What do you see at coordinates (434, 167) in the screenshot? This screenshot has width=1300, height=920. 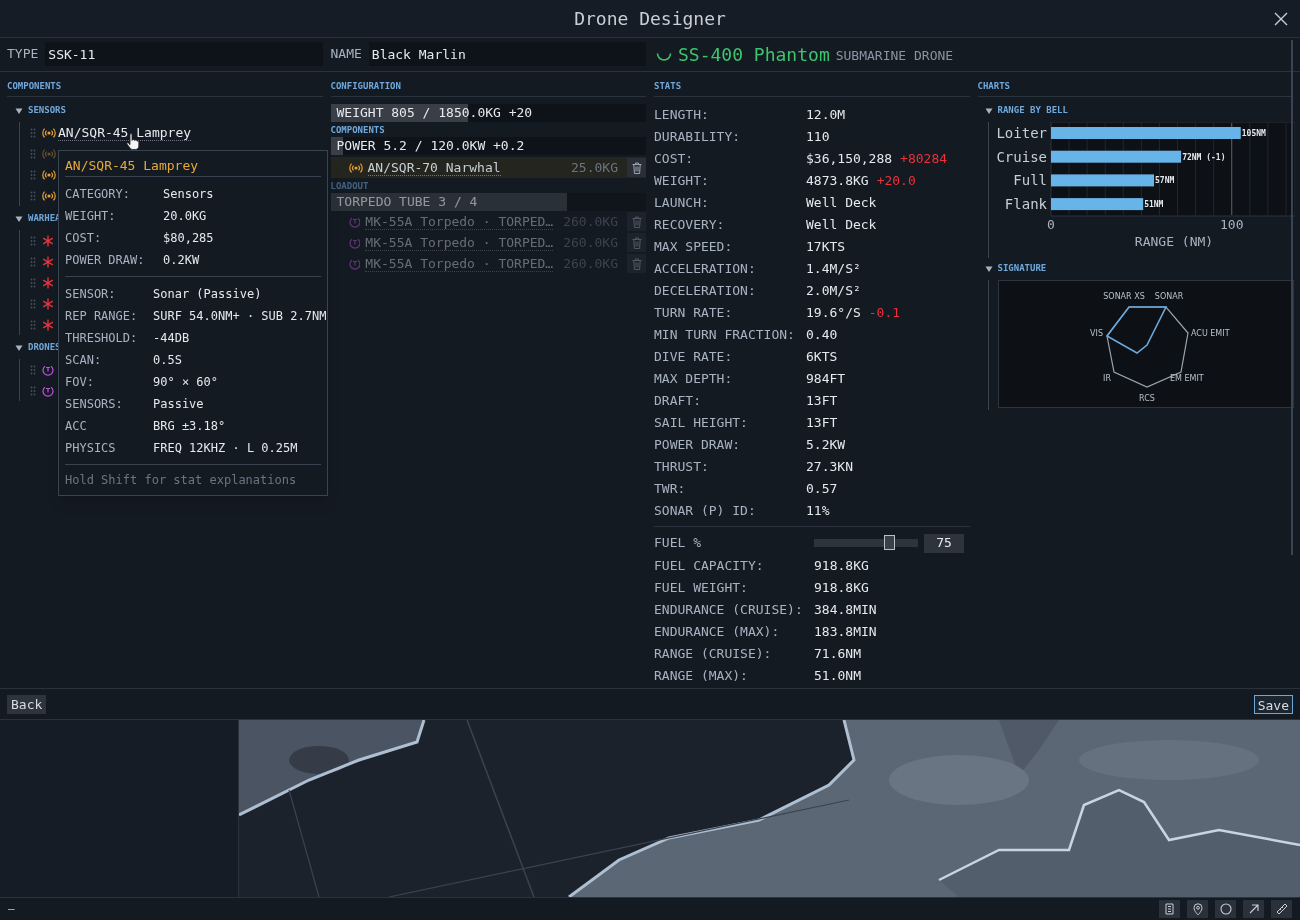 I see `component-name: AN/SQR-70 Narwhal` at bounding box center [434, 167].